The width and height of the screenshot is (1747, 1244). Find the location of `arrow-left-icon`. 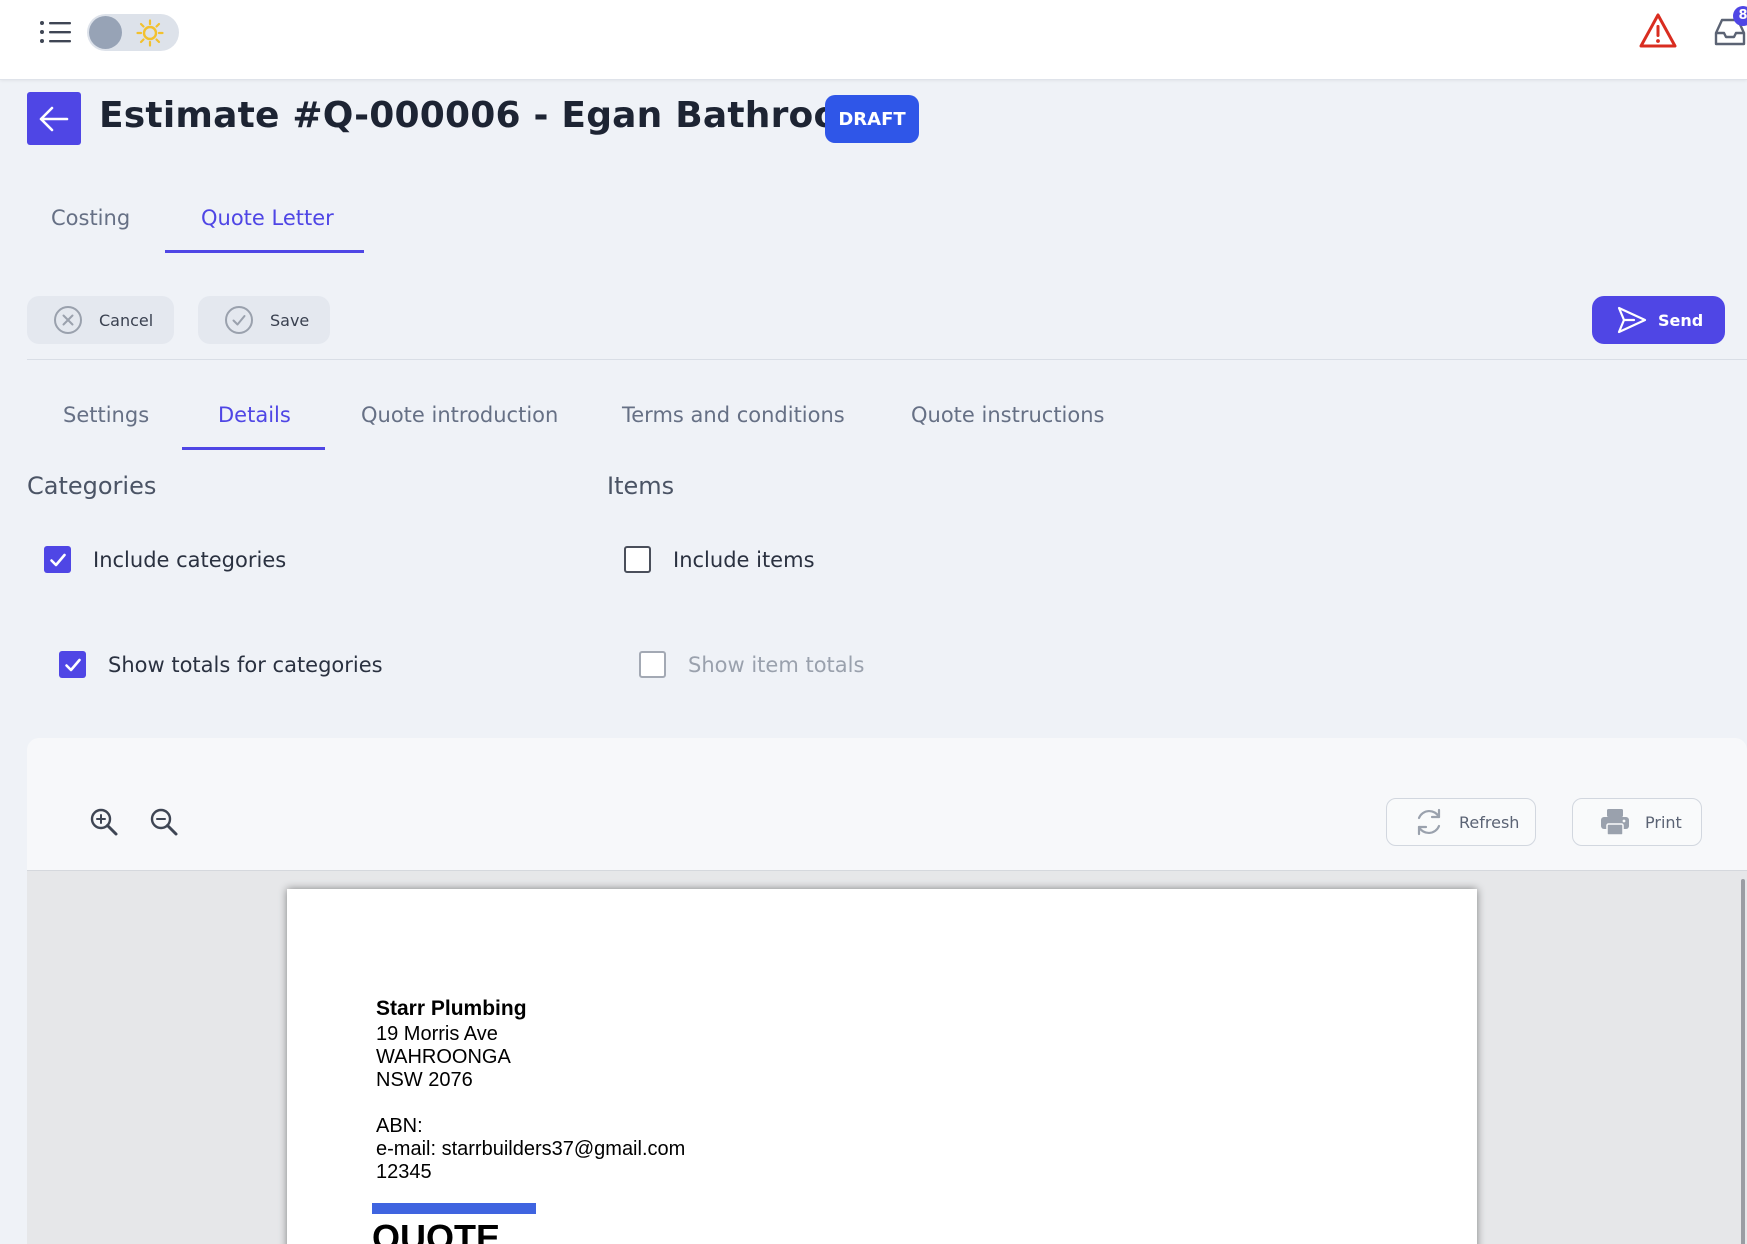

arrow-left-icon is located at coordinates (54, 118).